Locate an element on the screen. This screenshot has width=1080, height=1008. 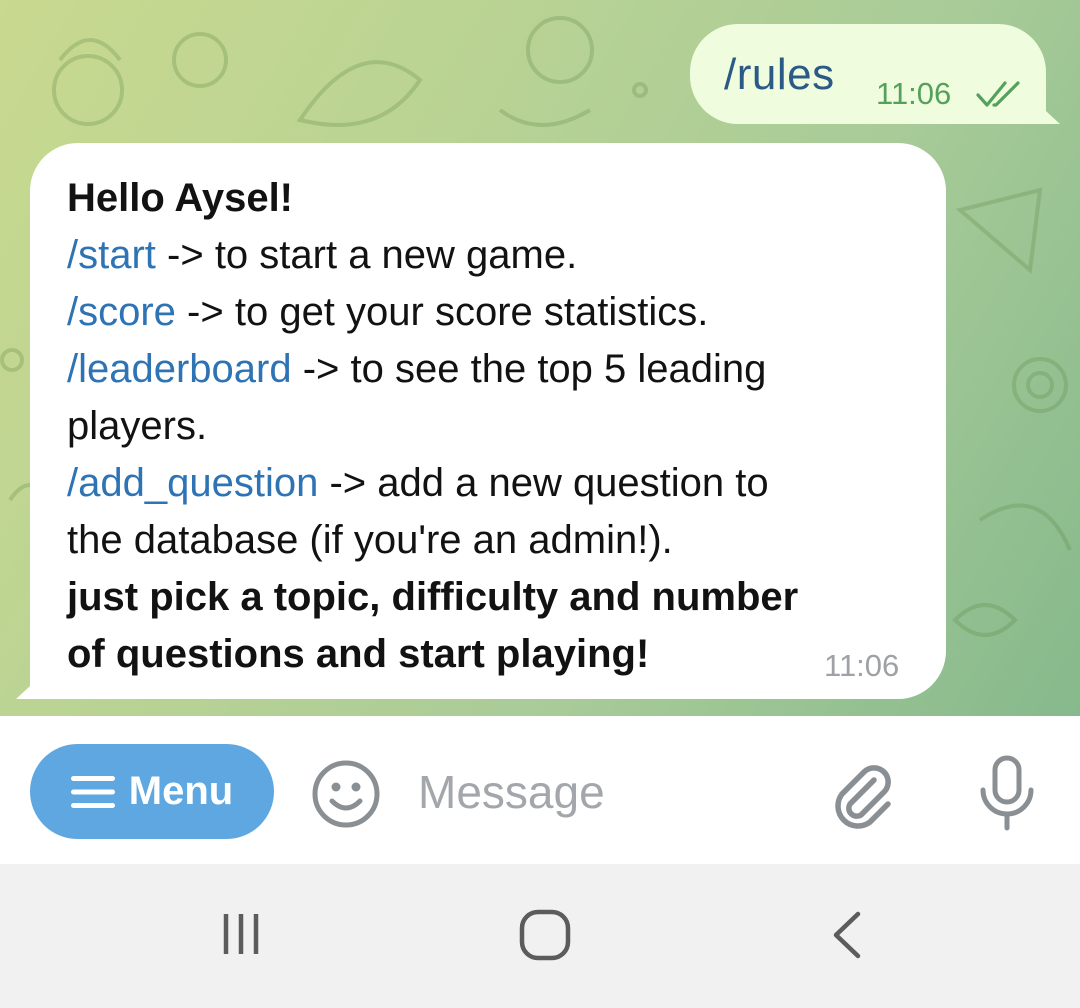
system-navigation-bar is located at coordinates (540, 936).